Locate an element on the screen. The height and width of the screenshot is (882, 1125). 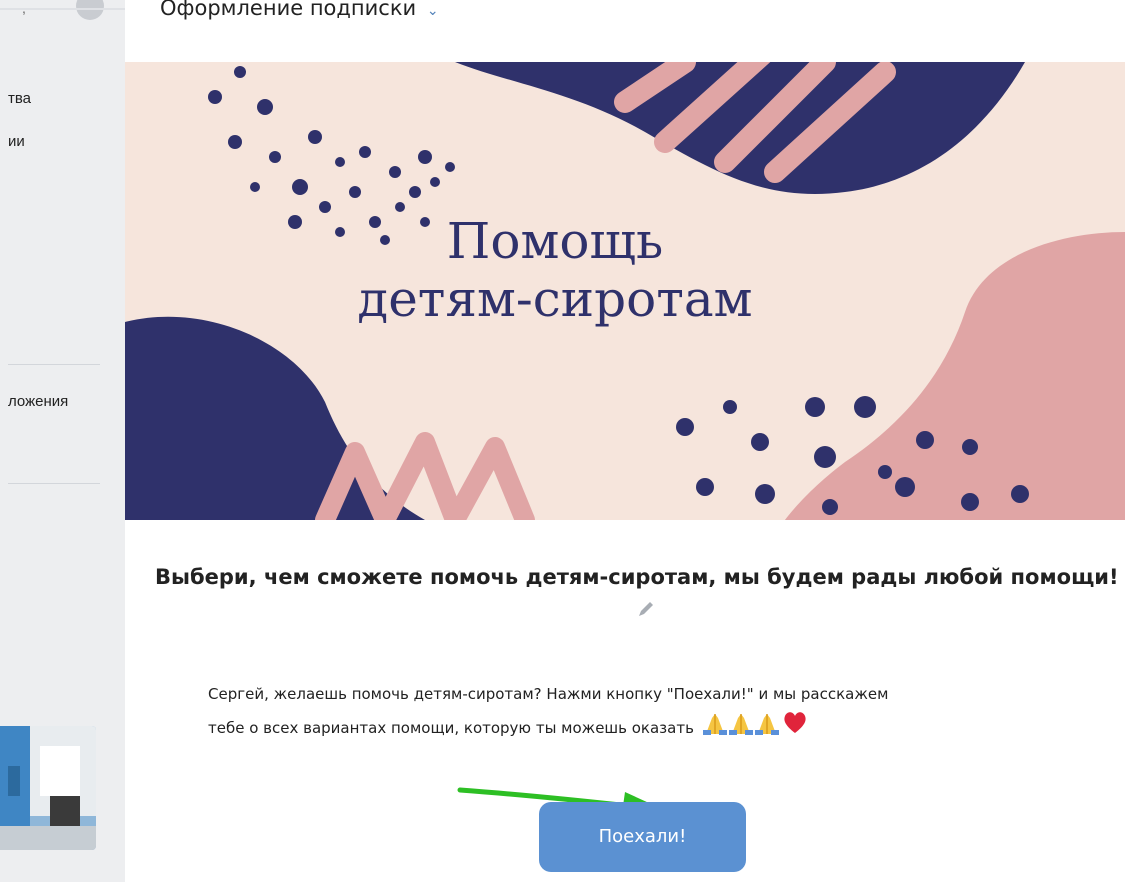
banner-title-line-1: Помощь is located at coordinates (555, 241).